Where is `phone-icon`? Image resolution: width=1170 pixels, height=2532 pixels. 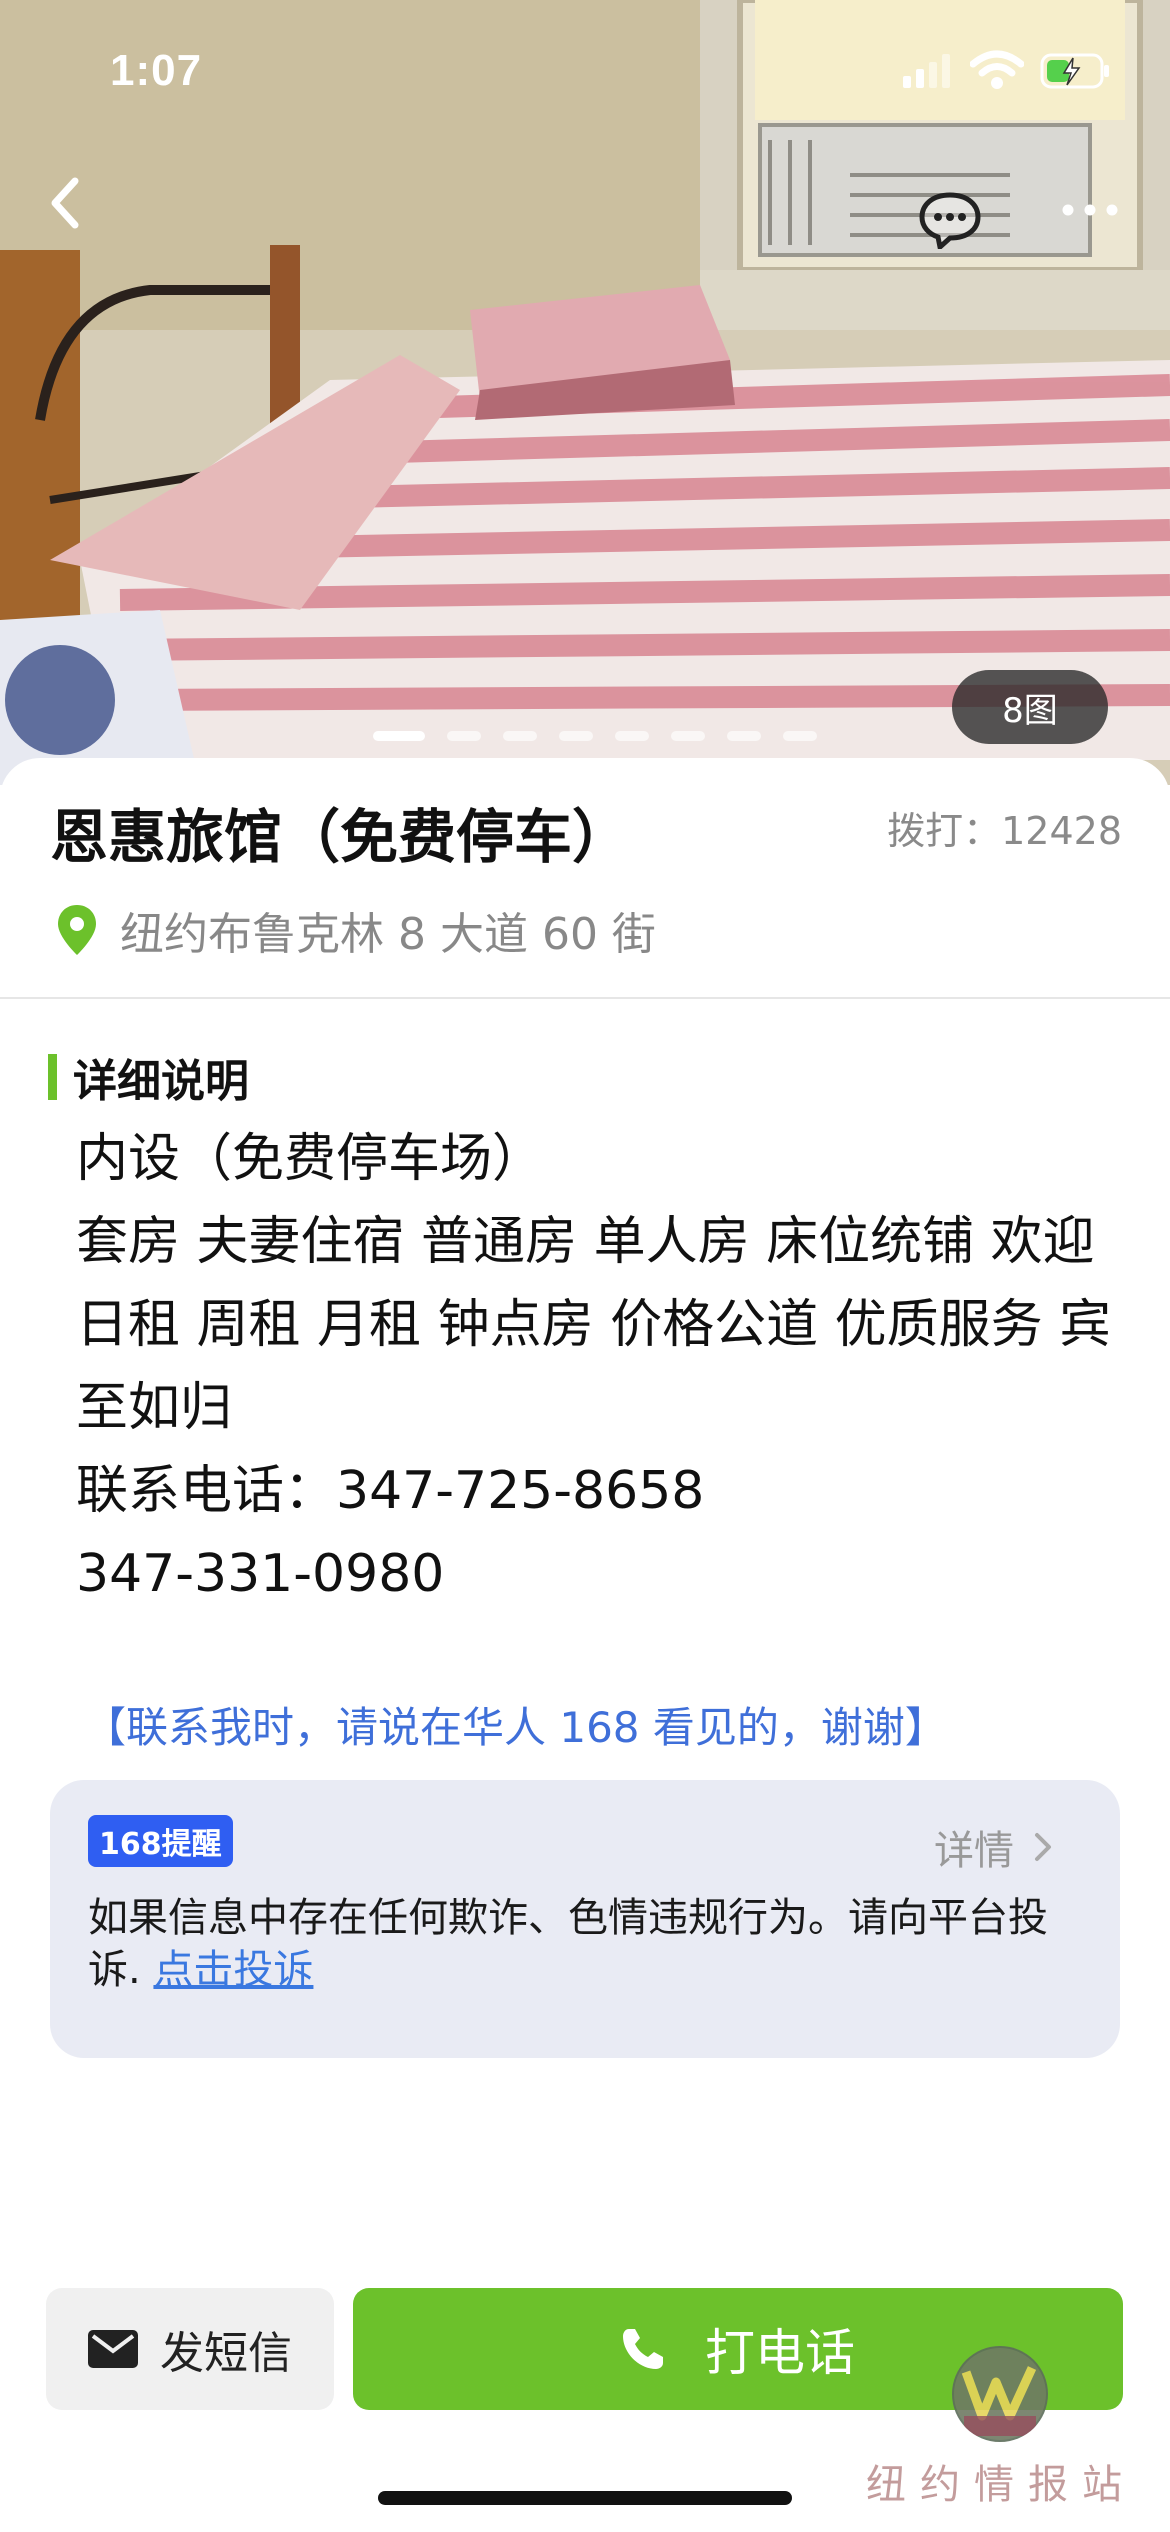
phone-icon is located at coordinates (643, 2349).